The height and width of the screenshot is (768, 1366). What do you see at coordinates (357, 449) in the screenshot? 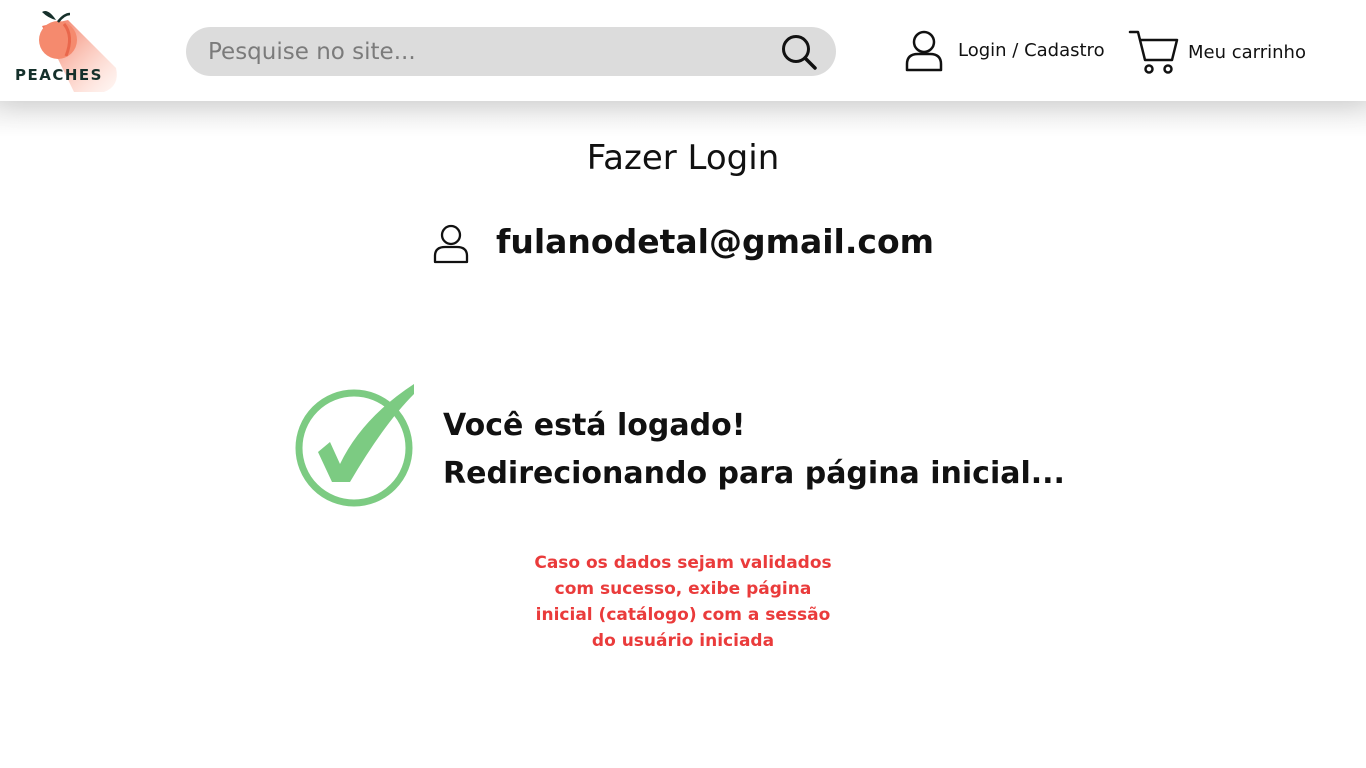
I see `check-circle-icon` at bounding box center [357, 449].